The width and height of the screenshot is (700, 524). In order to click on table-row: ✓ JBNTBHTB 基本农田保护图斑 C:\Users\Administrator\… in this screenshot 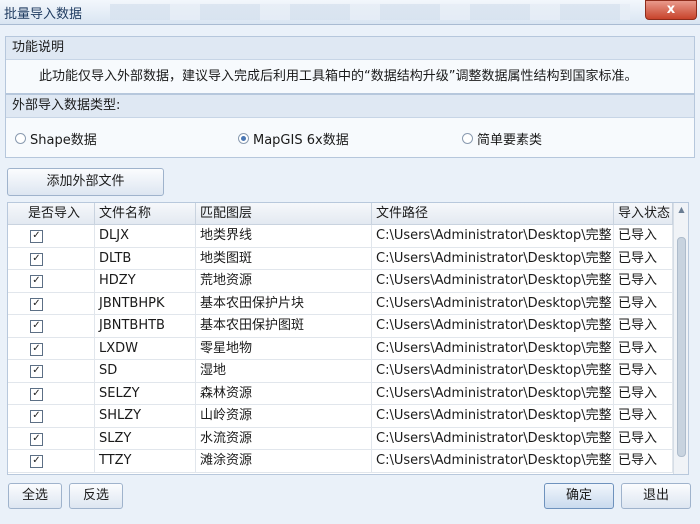, I will do `click(340, 326)`.